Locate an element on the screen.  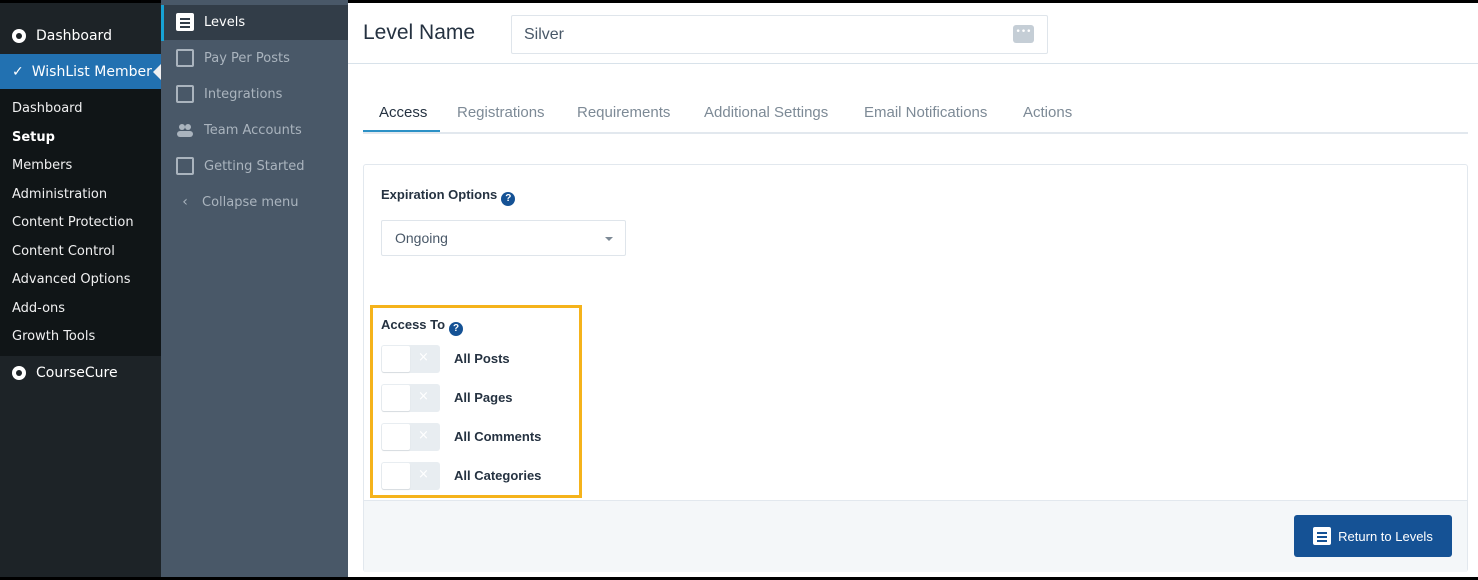
expiration-options-label: Expiration Options? is located at coordinates (448, 196).